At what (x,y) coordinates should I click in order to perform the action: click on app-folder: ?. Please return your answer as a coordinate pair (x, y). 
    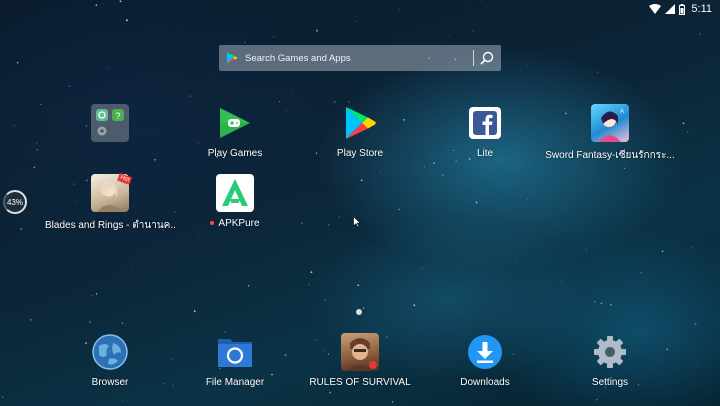
    Looking at the image, I should click on (110, 126).